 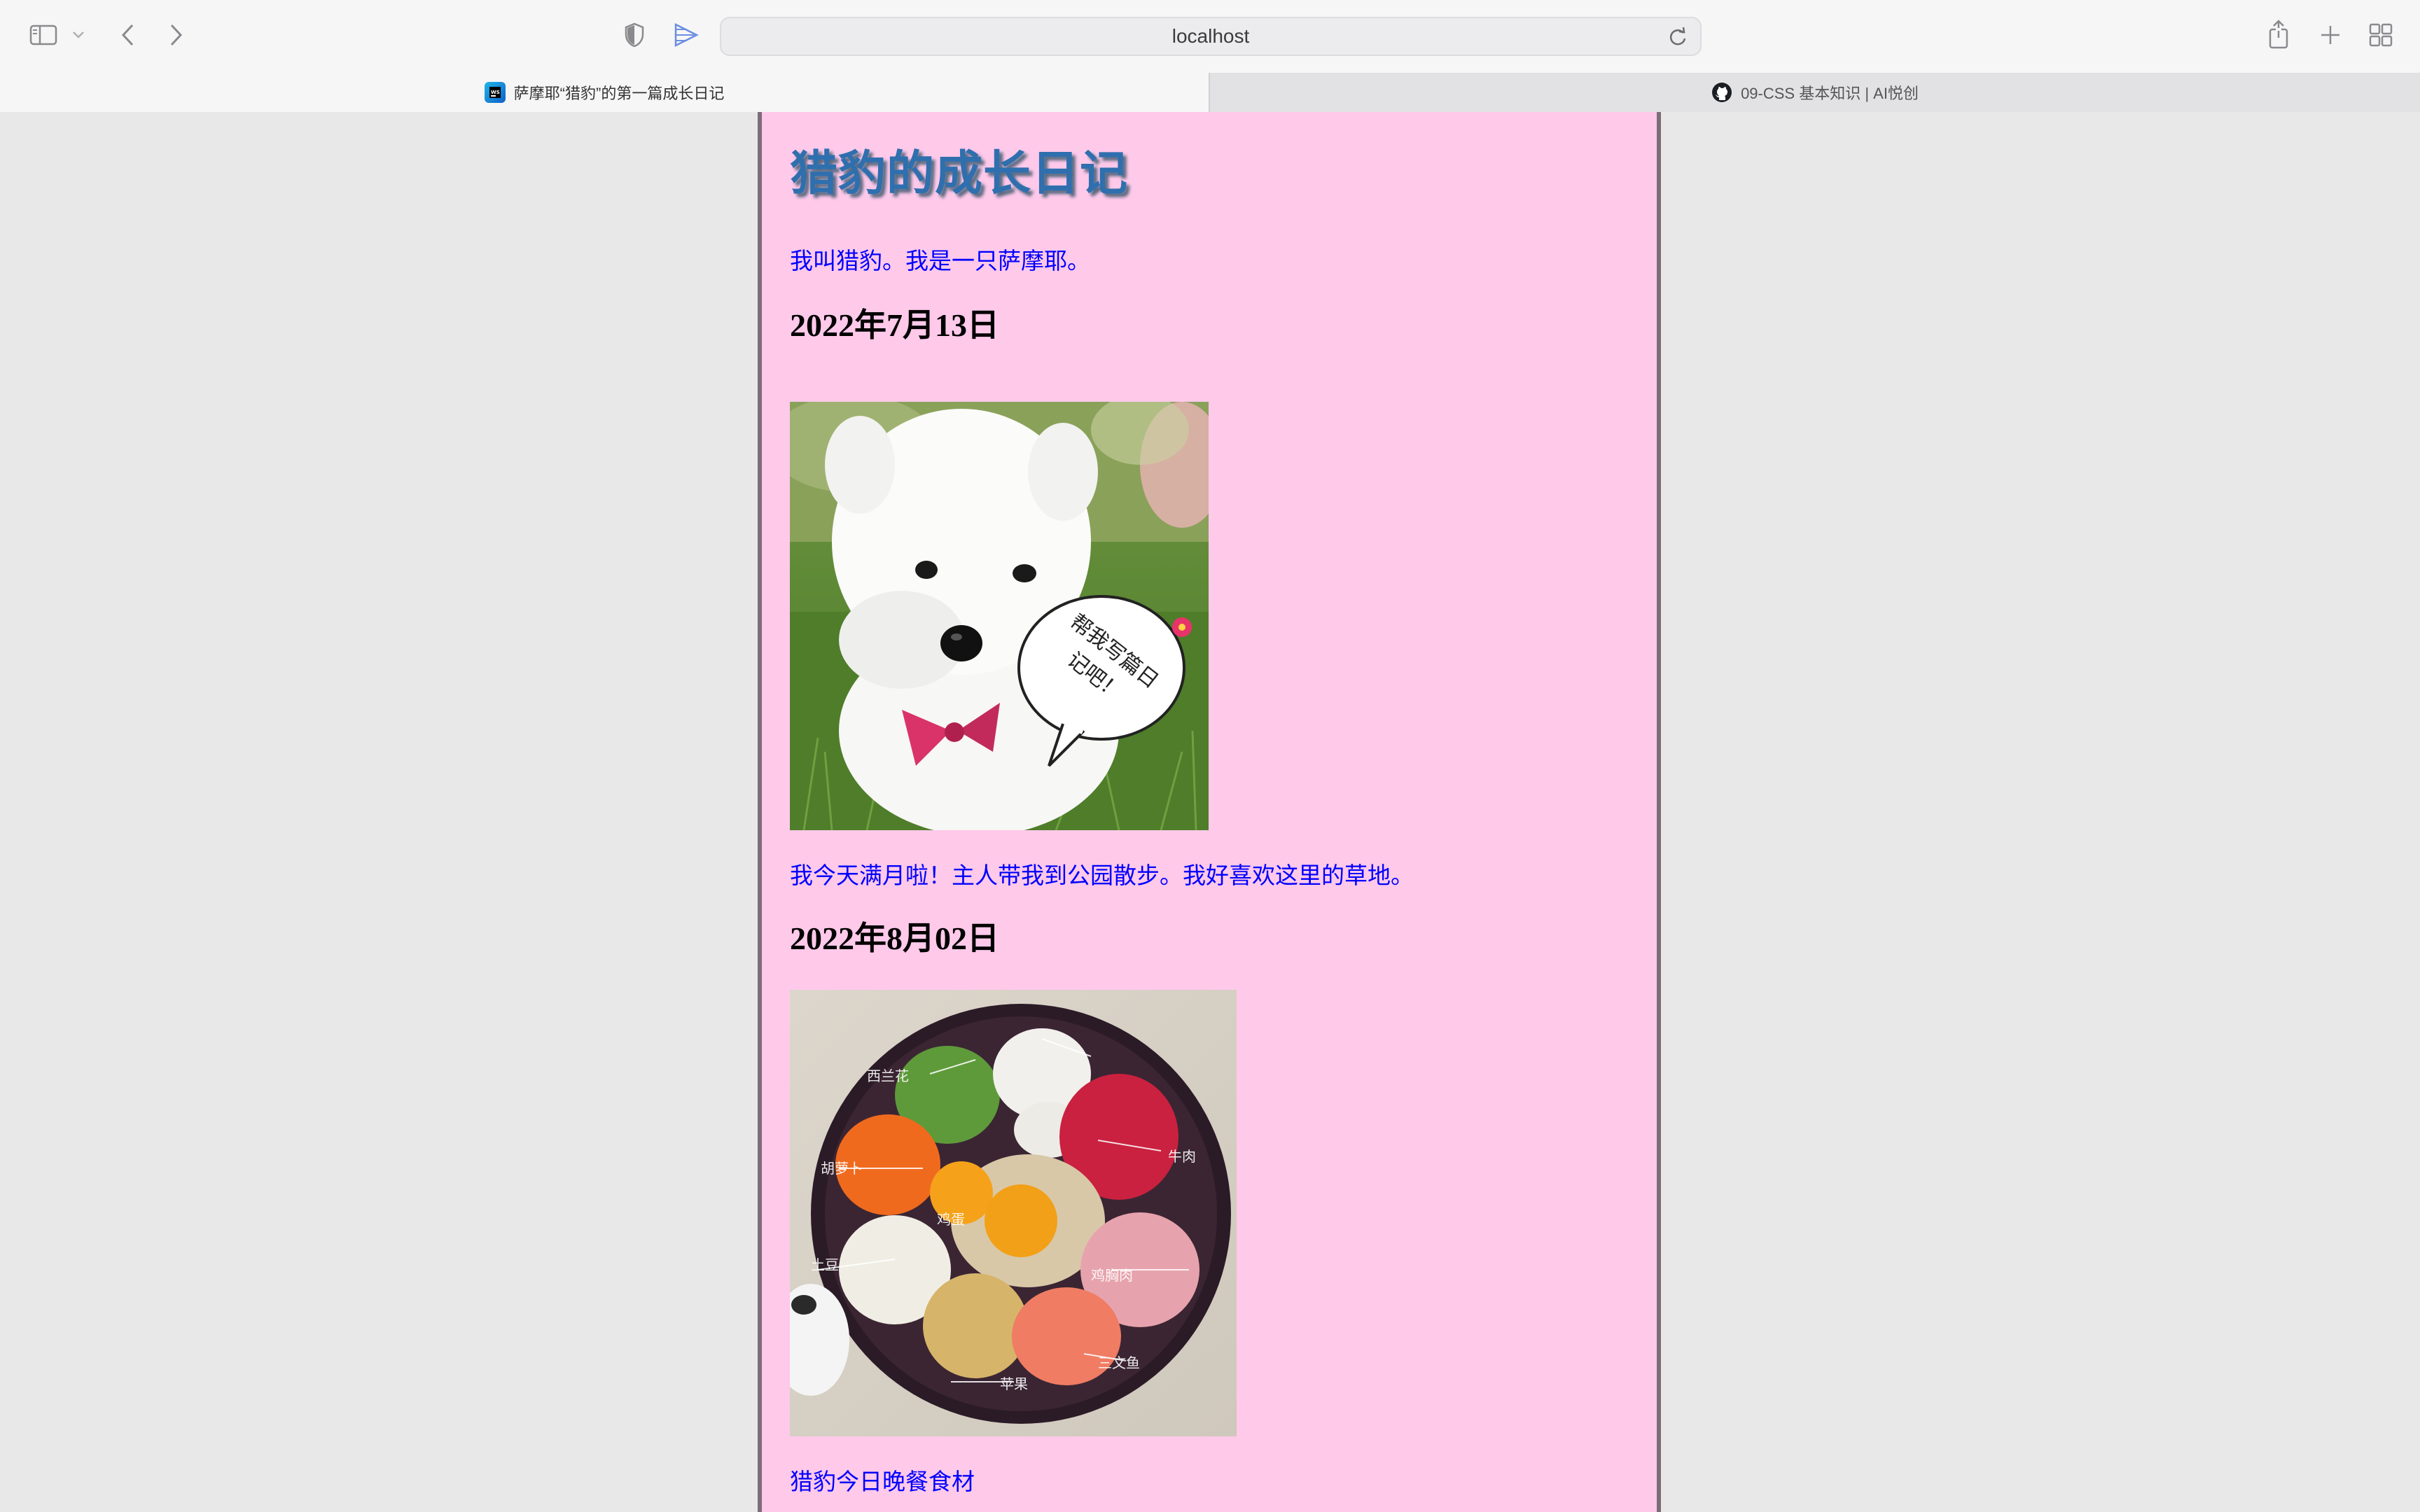 I want to click on food-label: 苹果, so click(x=1014, y=1384).